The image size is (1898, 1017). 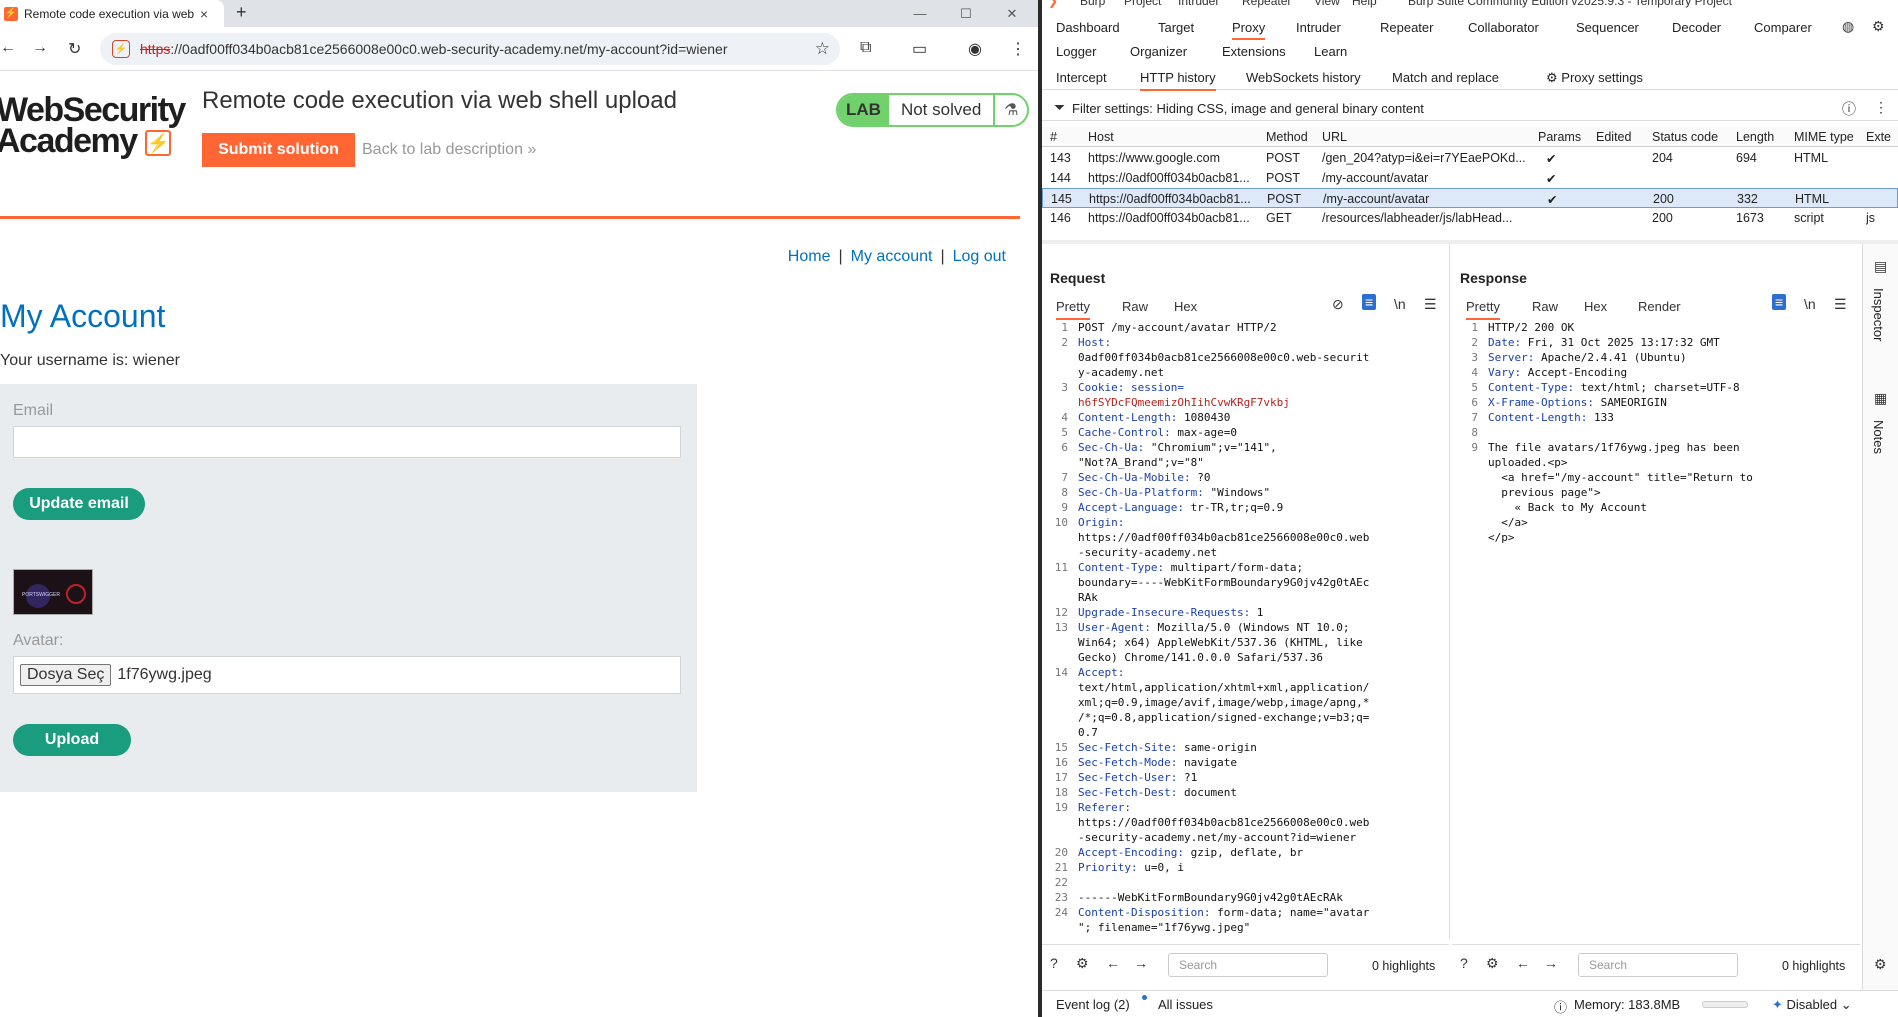 I want to click on tab-sequencer: Sequencer, so click(x=1607, y=27).